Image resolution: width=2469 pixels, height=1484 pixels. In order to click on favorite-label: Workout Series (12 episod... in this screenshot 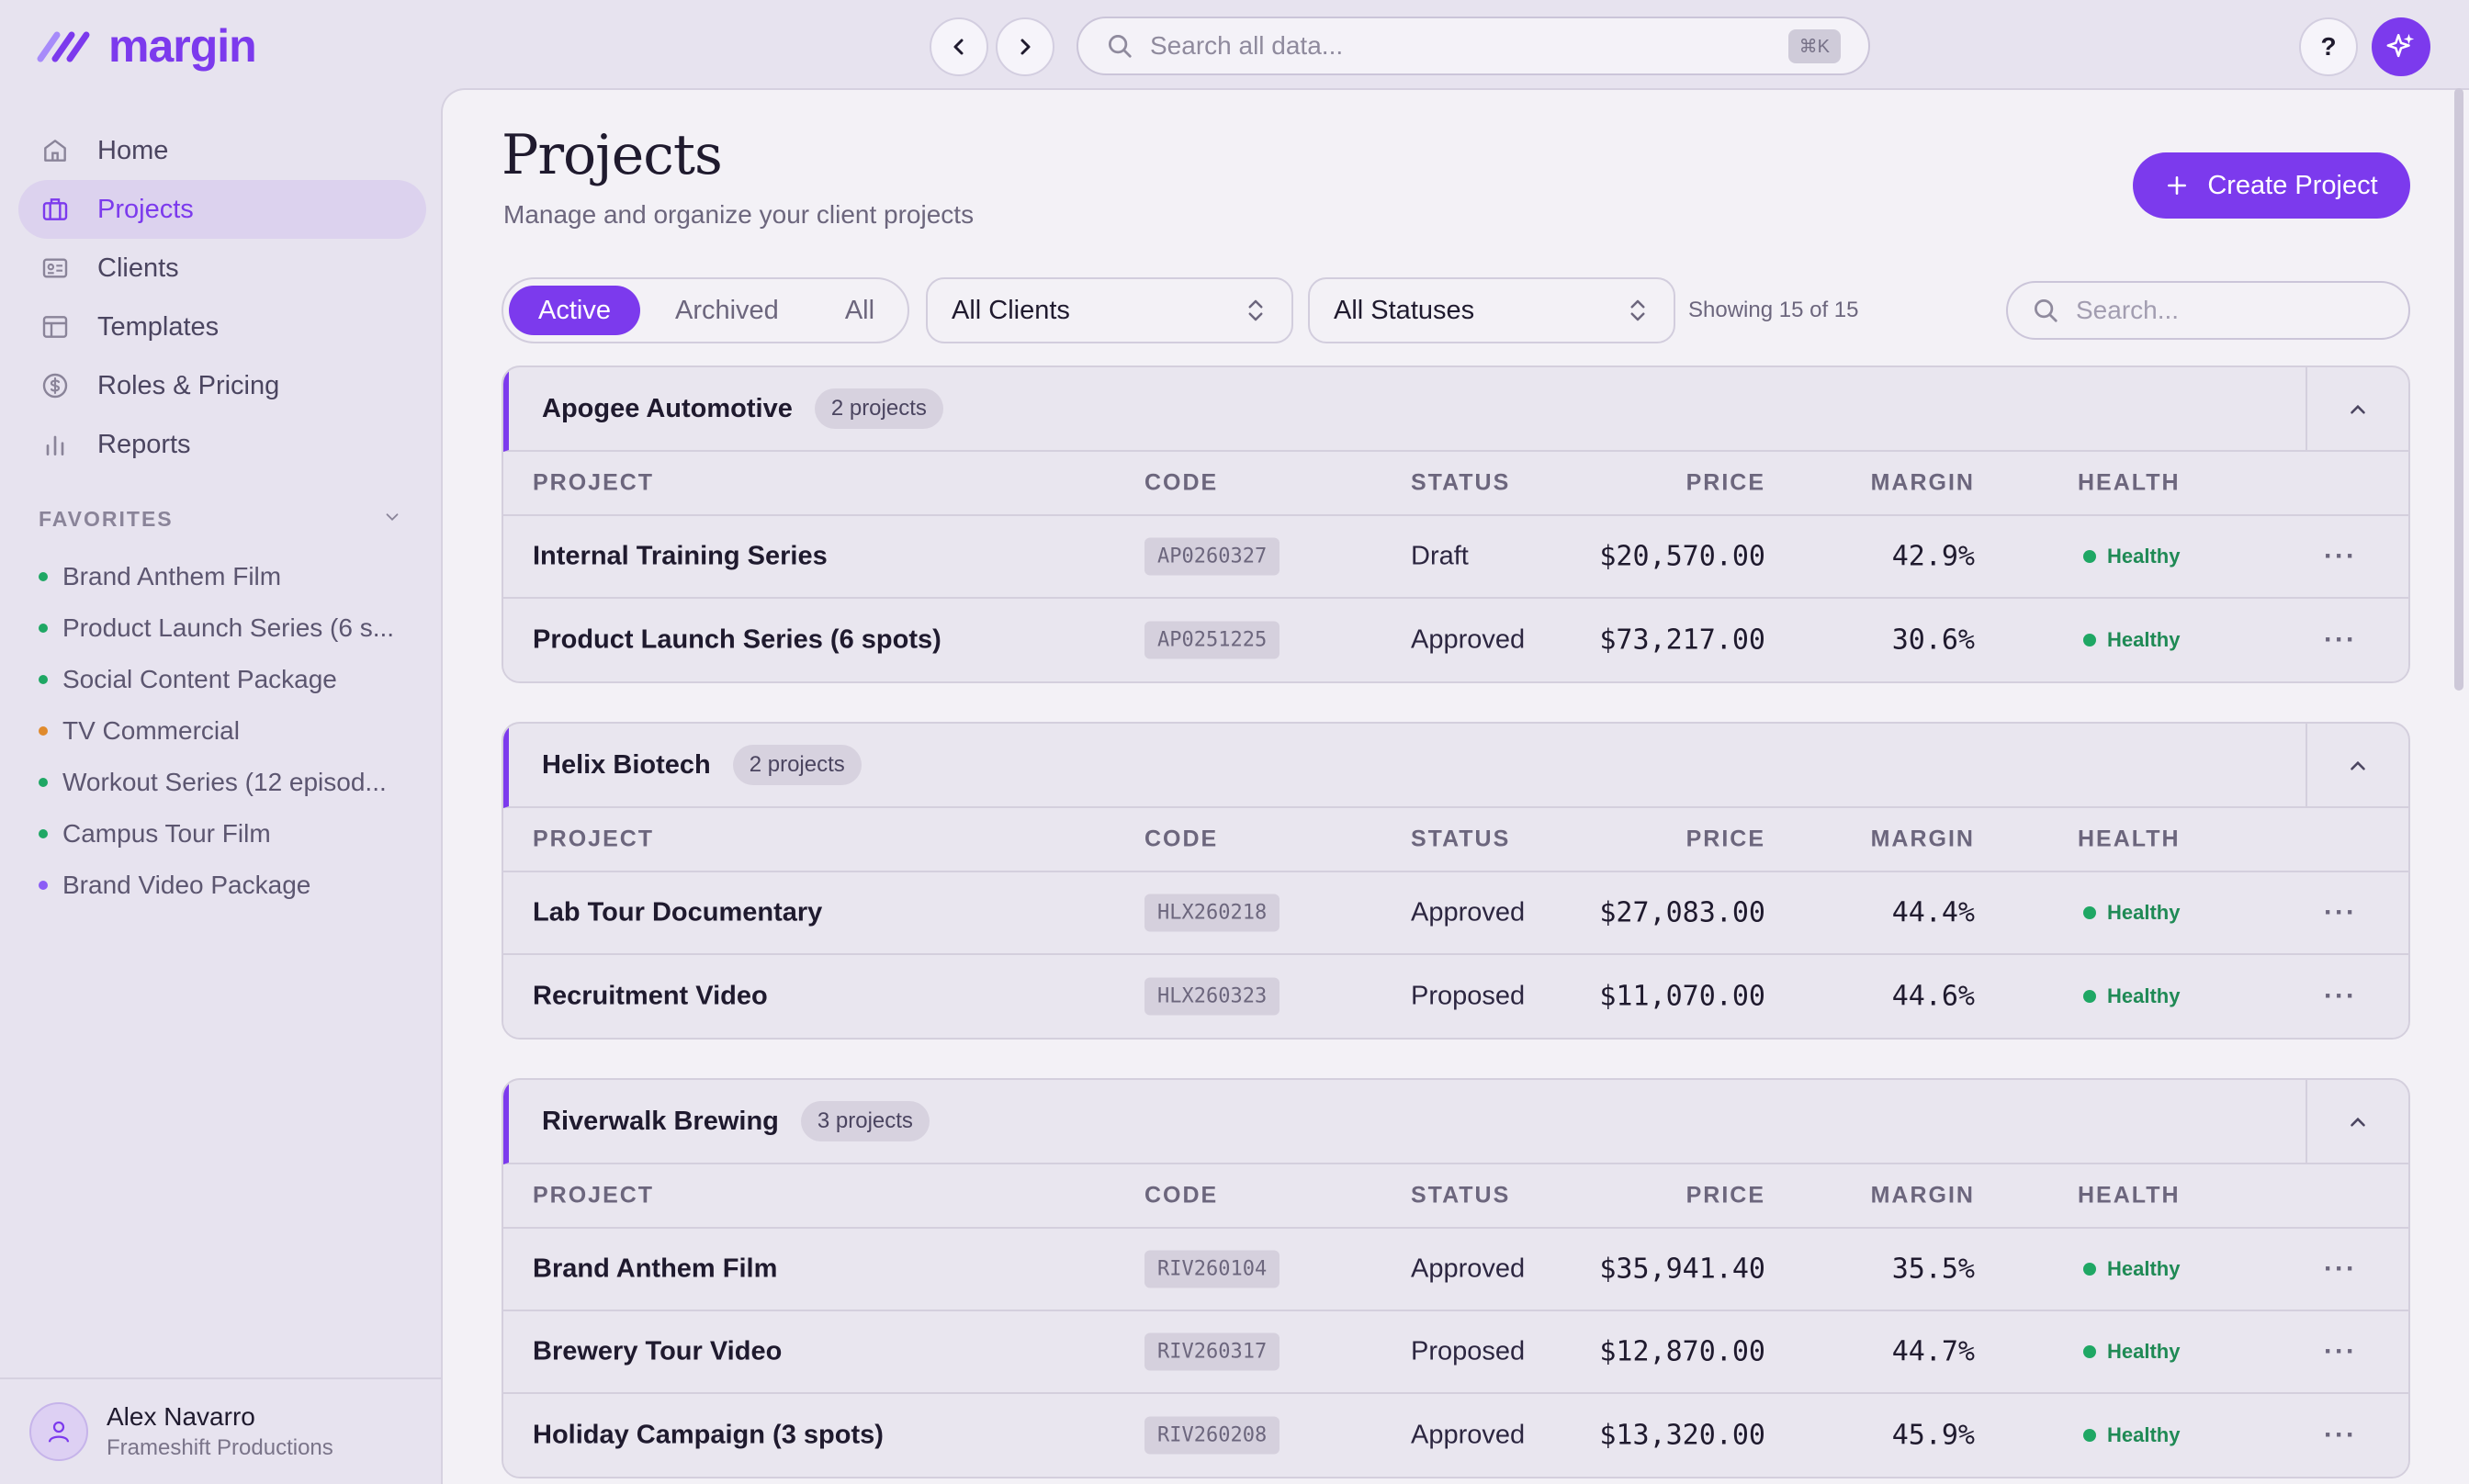, I will do `click(224, 782)`.